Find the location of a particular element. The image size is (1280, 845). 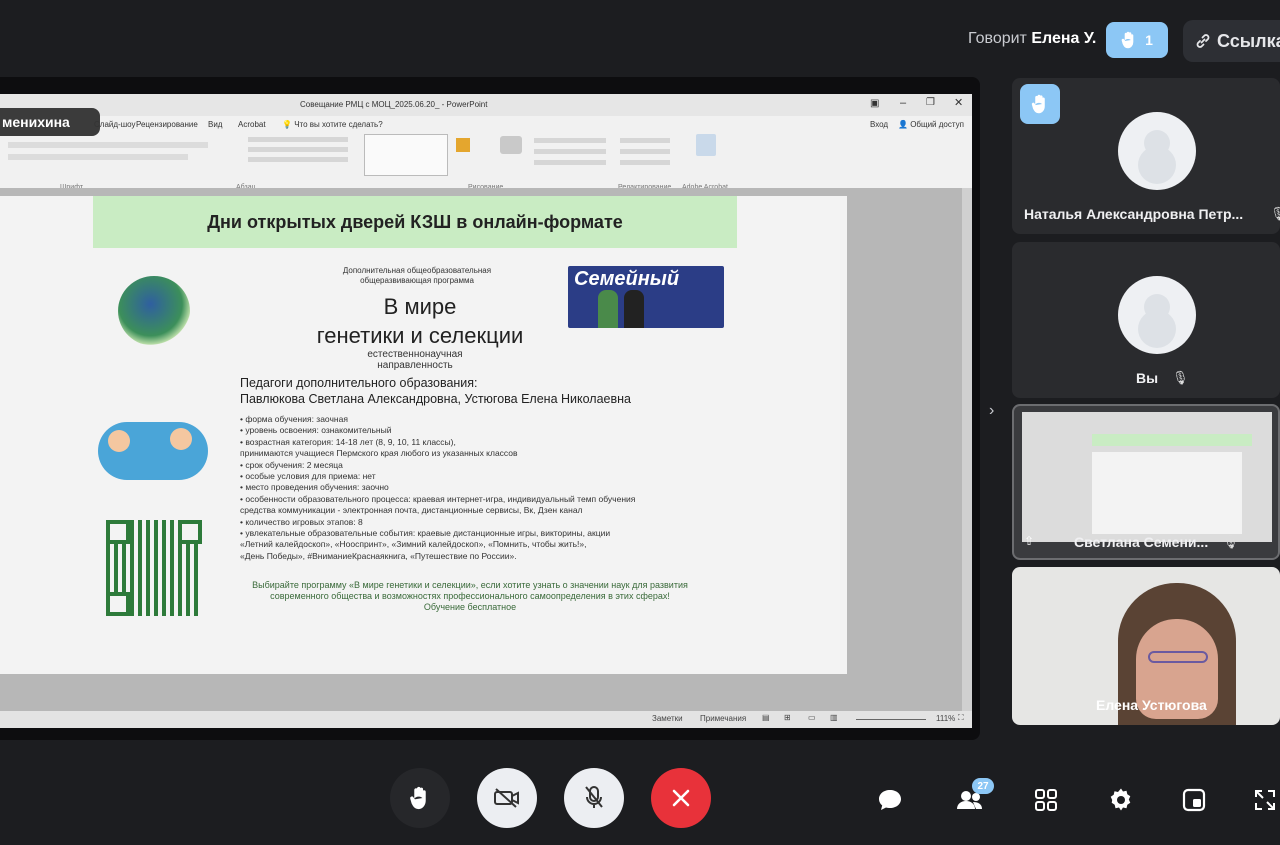

ppt-statusbar: Заметки Примечания ▤ ⊞ ▭ ▥ 111% ⛶ is located at coordinates (486, 719).